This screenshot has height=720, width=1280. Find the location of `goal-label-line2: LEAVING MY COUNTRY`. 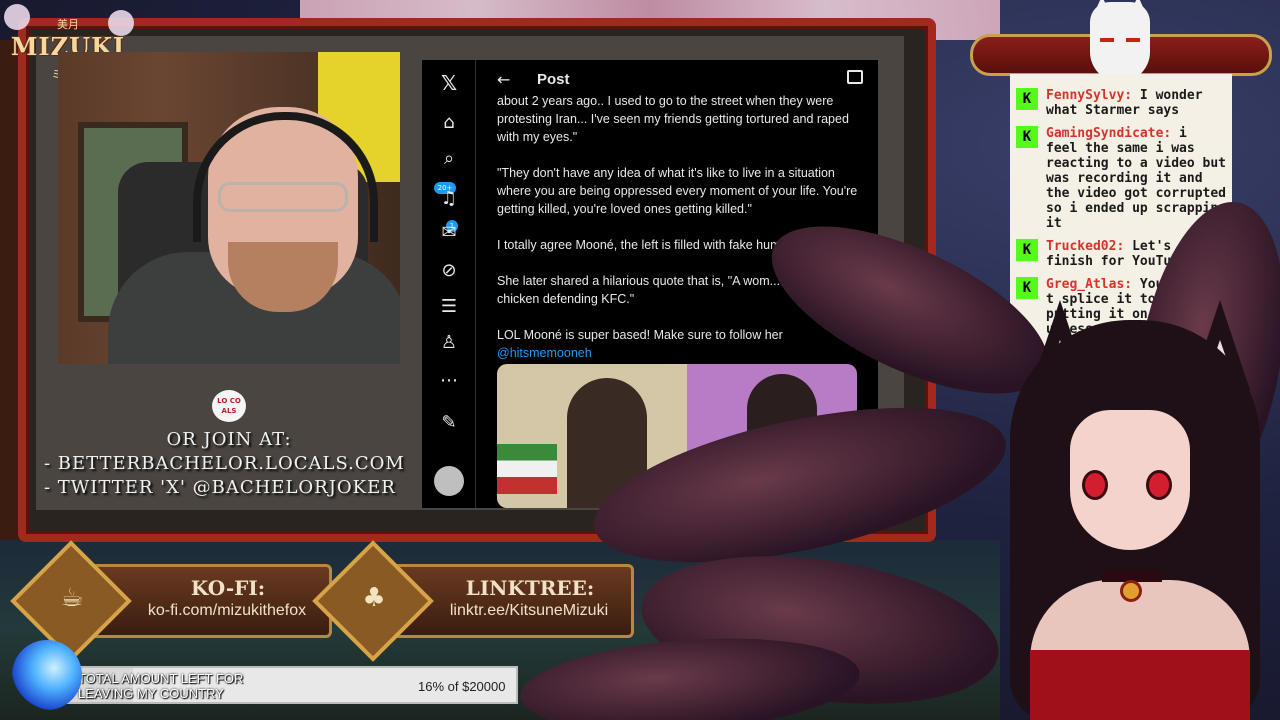

goal-label-line2: LEAVING MY COUNTRY is located at coordinates (151, 693).